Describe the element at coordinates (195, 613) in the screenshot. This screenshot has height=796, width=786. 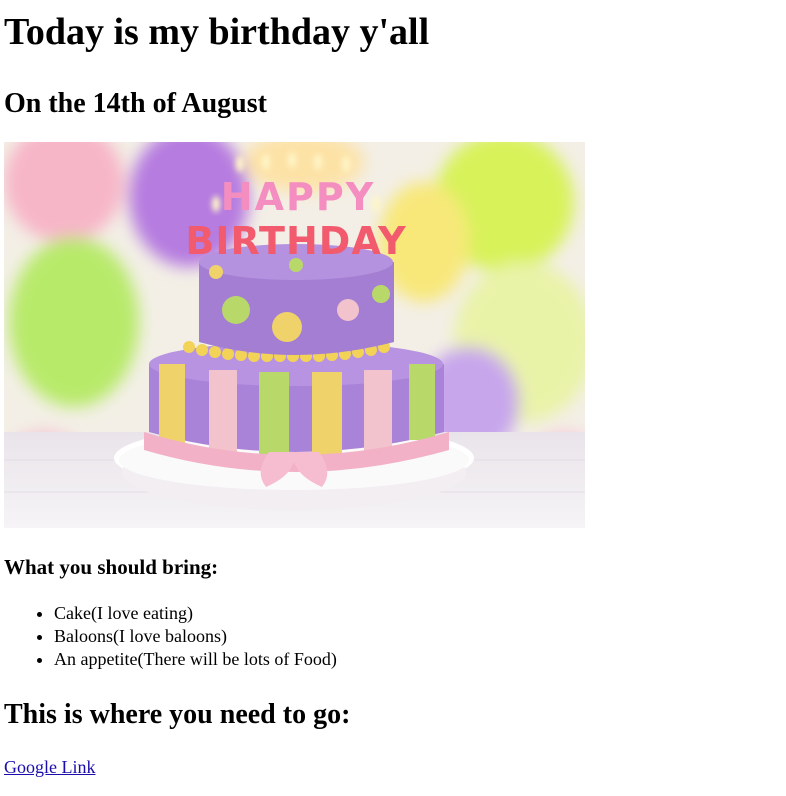
I see `list-item: Cake(I love eating)` at that location.